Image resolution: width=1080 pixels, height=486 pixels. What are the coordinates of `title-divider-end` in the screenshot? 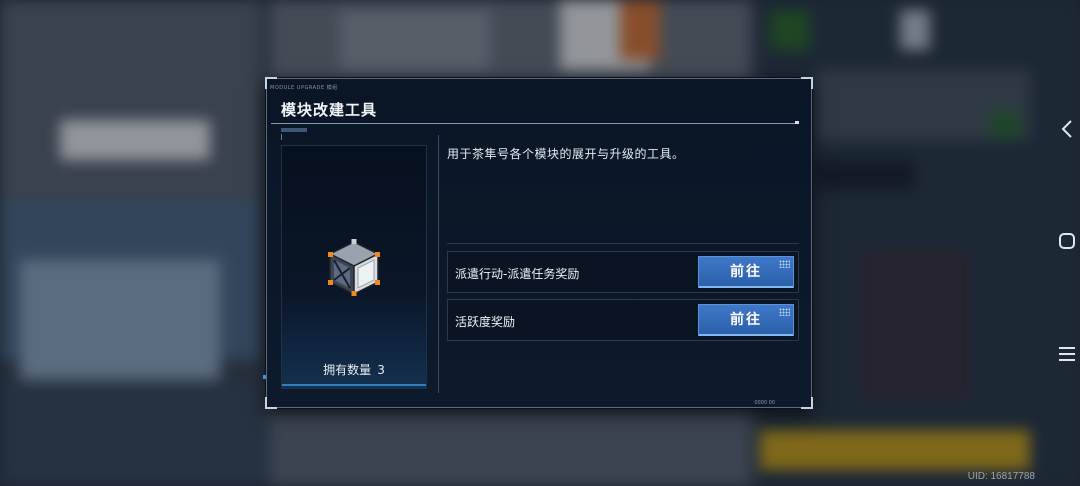 It's located at (797, 122).